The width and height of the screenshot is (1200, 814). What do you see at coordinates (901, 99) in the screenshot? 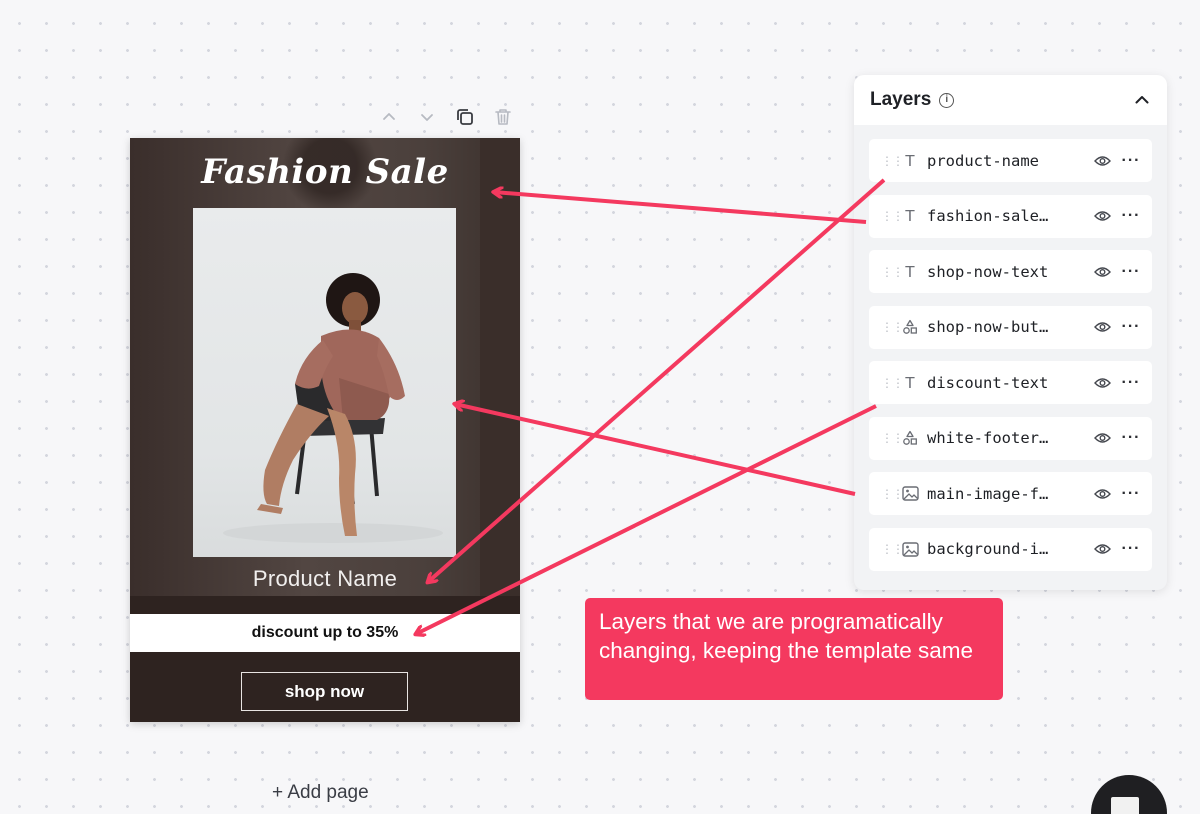
I see `layers-title: Layers` at bounding box center [901, 99].